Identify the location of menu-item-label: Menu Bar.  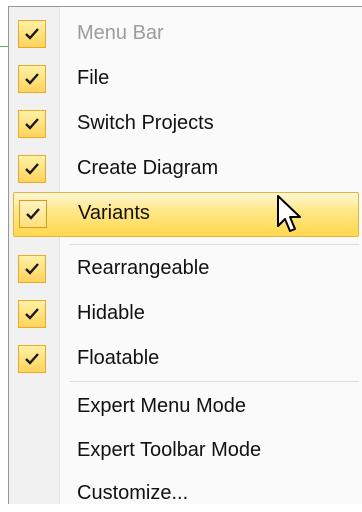
(120, 33).